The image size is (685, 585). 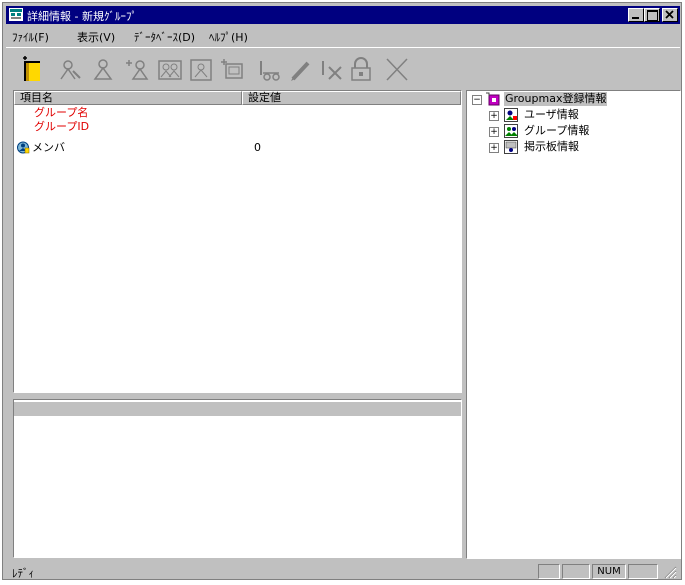 I want to click on menu-help: ﾍﾙﾌﾟ(H), so click(x=228, y=37).